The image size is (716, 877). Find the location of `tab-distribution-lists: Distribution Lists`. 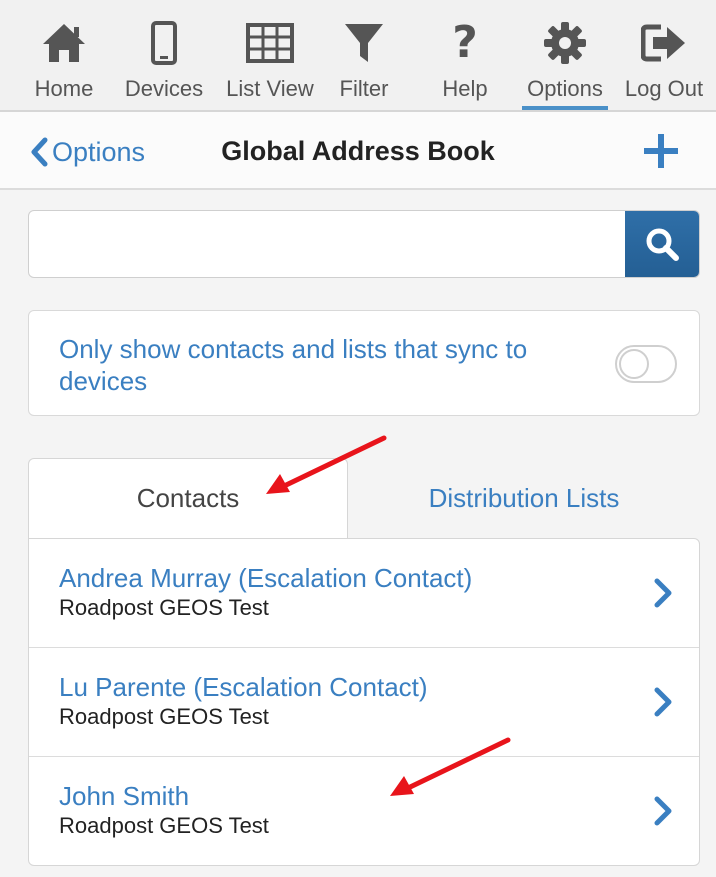

tab-distribution-lists: Distribution Lists is located at coordinates (524, 498).